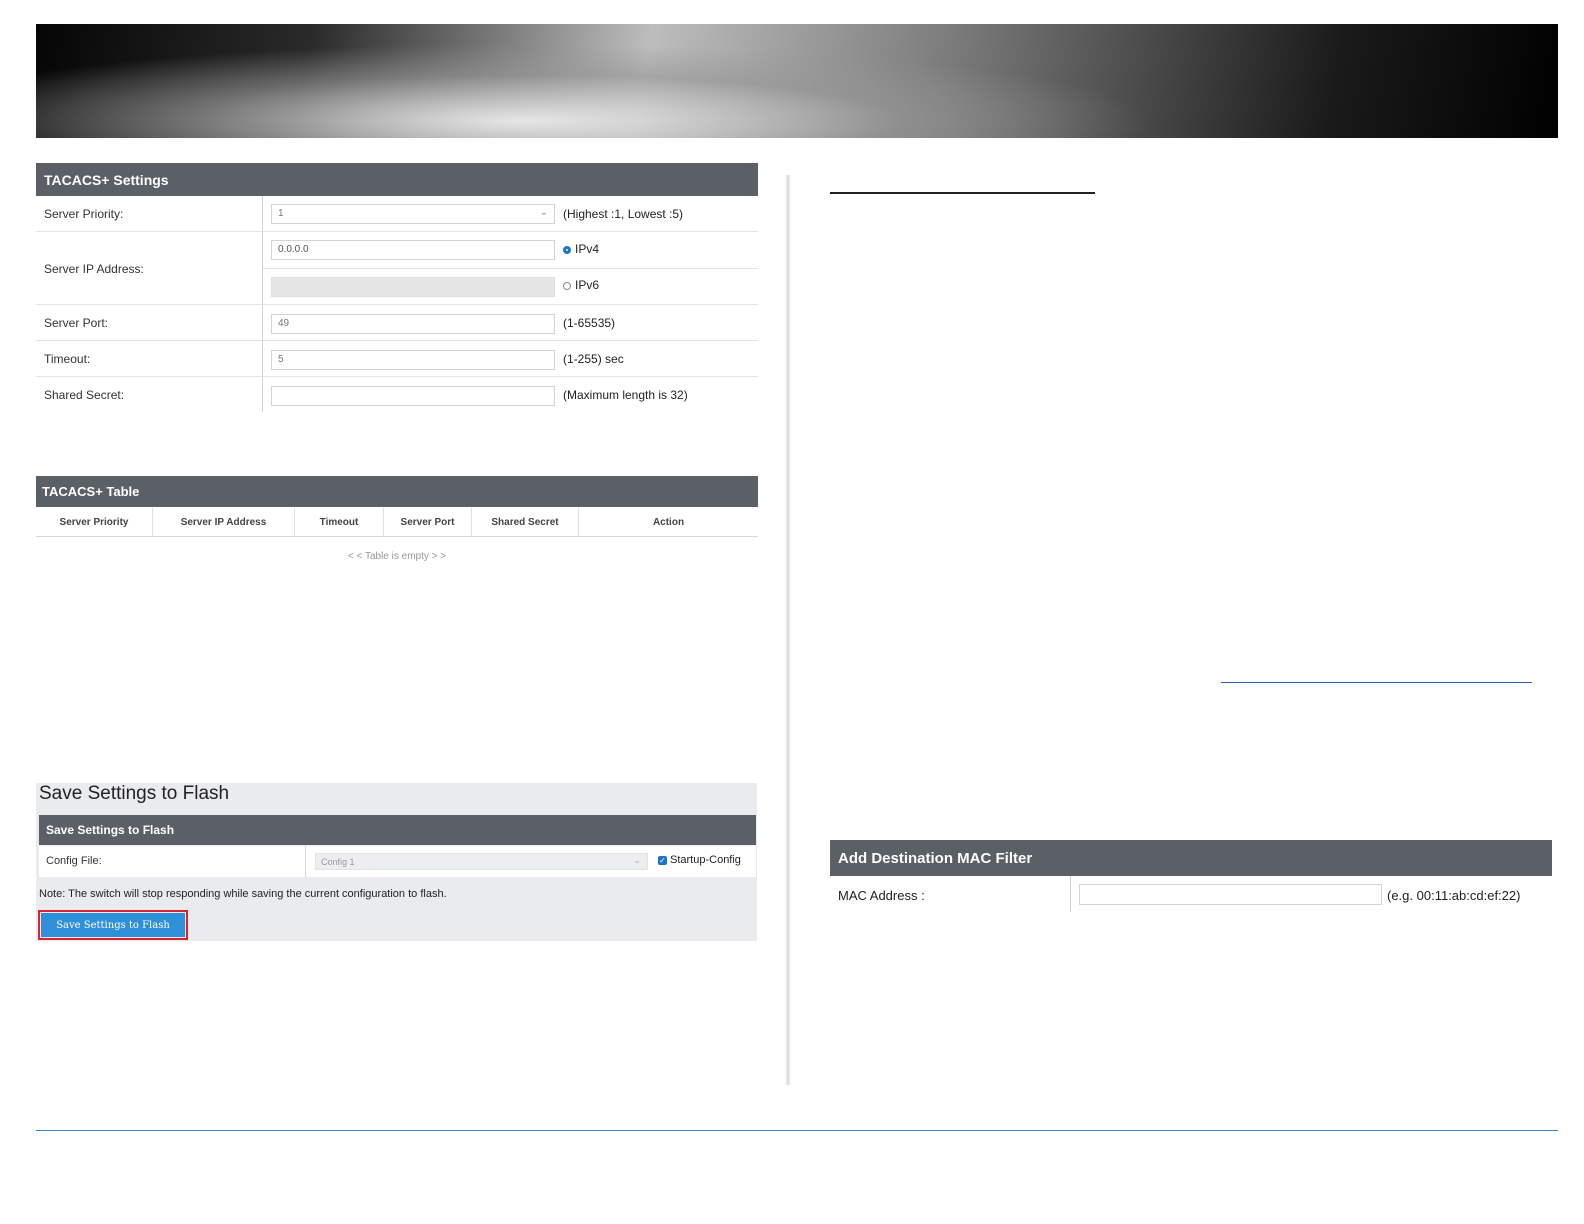 This screenshot has width=1584, height=1224. Describe the element at coordinates (428, 522) in the screenshot. I see `column-header-server-port: Server Port` at that location.